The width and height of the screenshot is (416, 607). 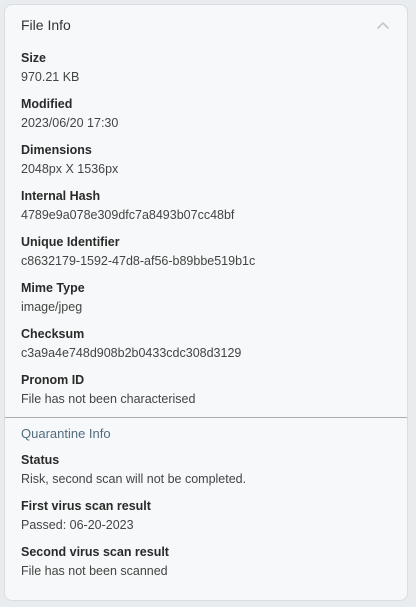 What do you see at coordinates (108, 399) in the screenshot?
I see `field-value: File has not been characterised` at bounding box center [108, 399].